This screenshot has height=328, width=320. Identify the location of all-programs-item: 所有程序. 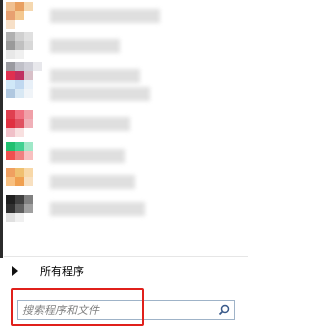
(124, 271).